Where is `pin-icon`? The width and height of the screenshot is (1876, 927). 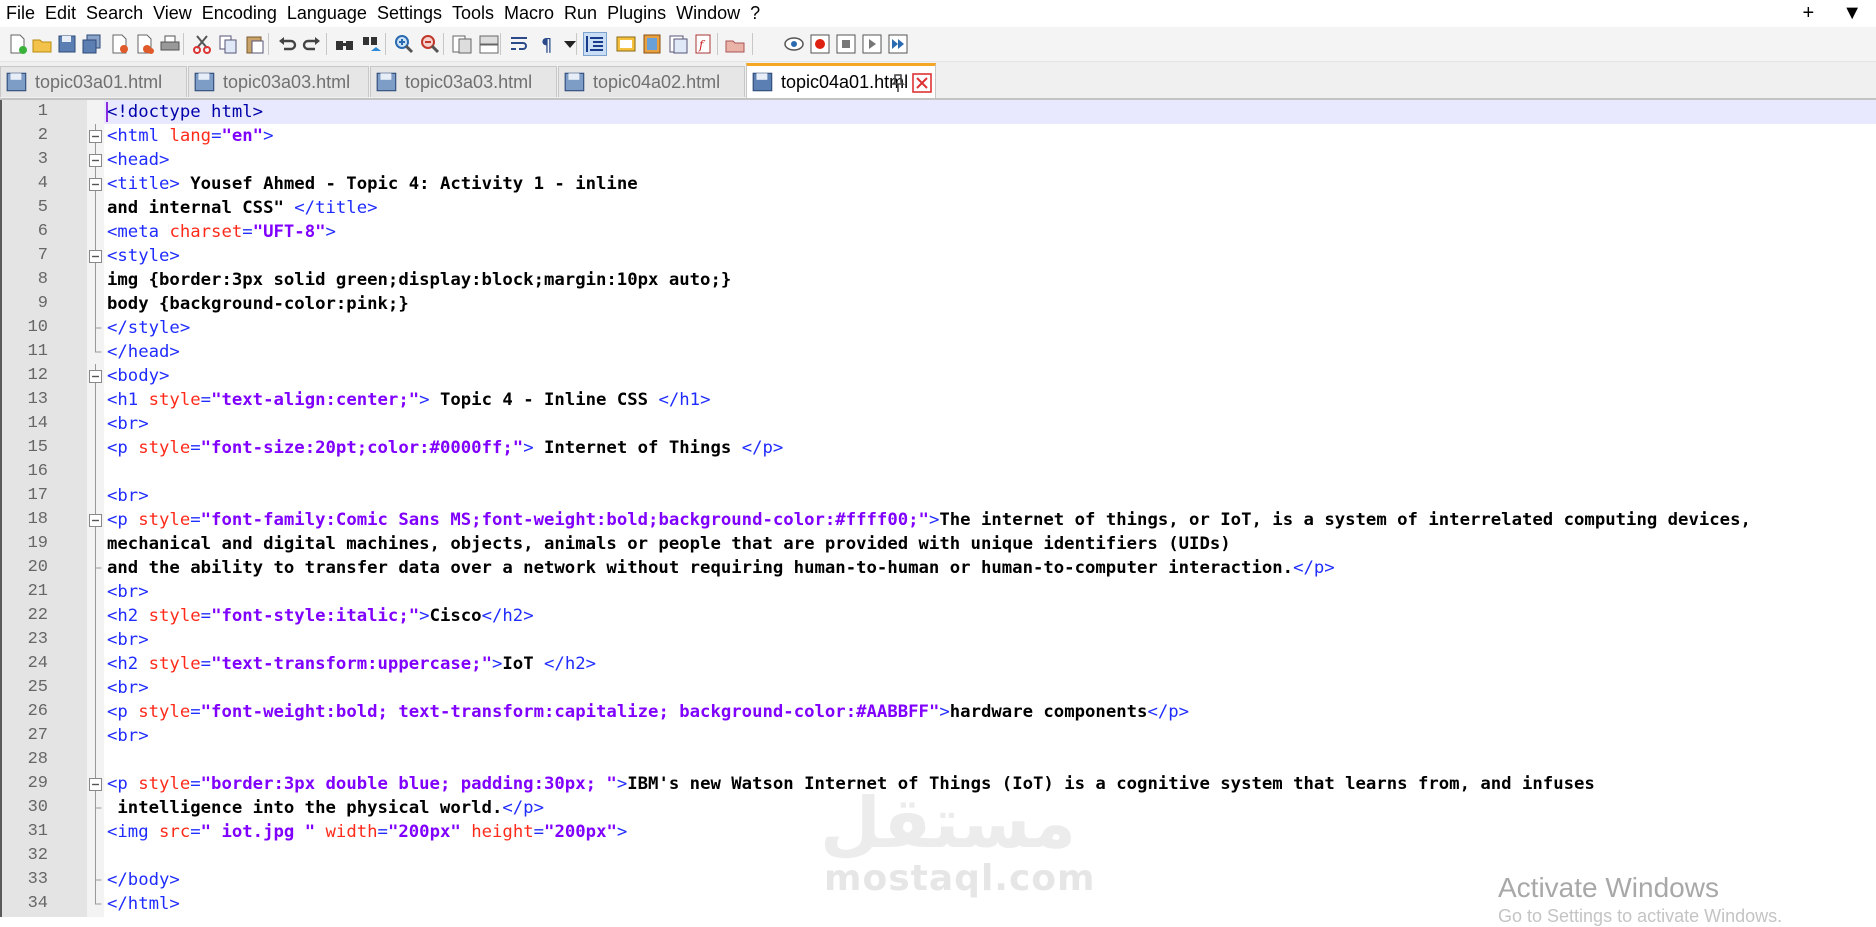
pin-icon is located at coordinates (898, 83).